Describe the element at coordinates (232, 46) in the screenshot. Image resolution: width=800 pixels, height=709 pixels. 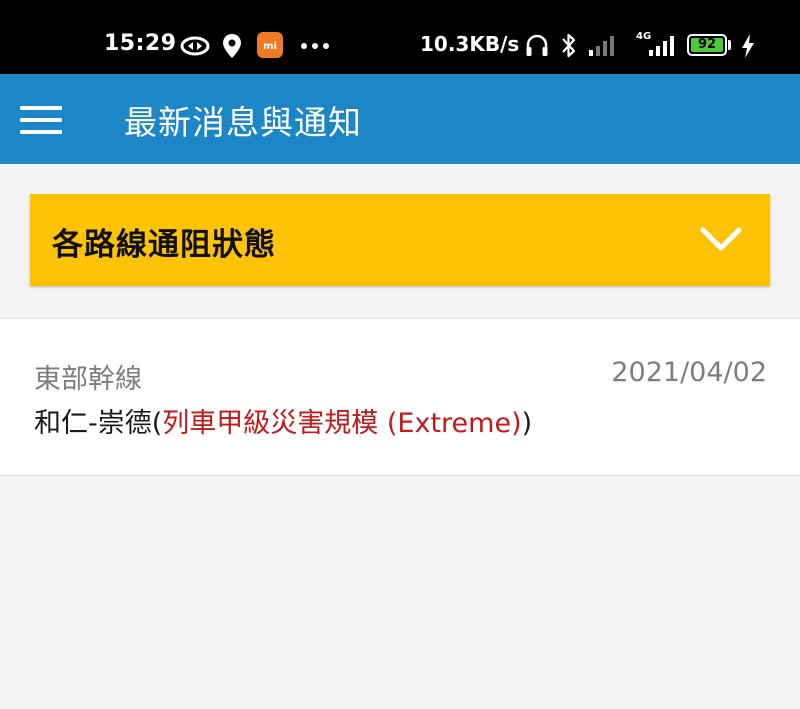
I see `location-icon` at that location.